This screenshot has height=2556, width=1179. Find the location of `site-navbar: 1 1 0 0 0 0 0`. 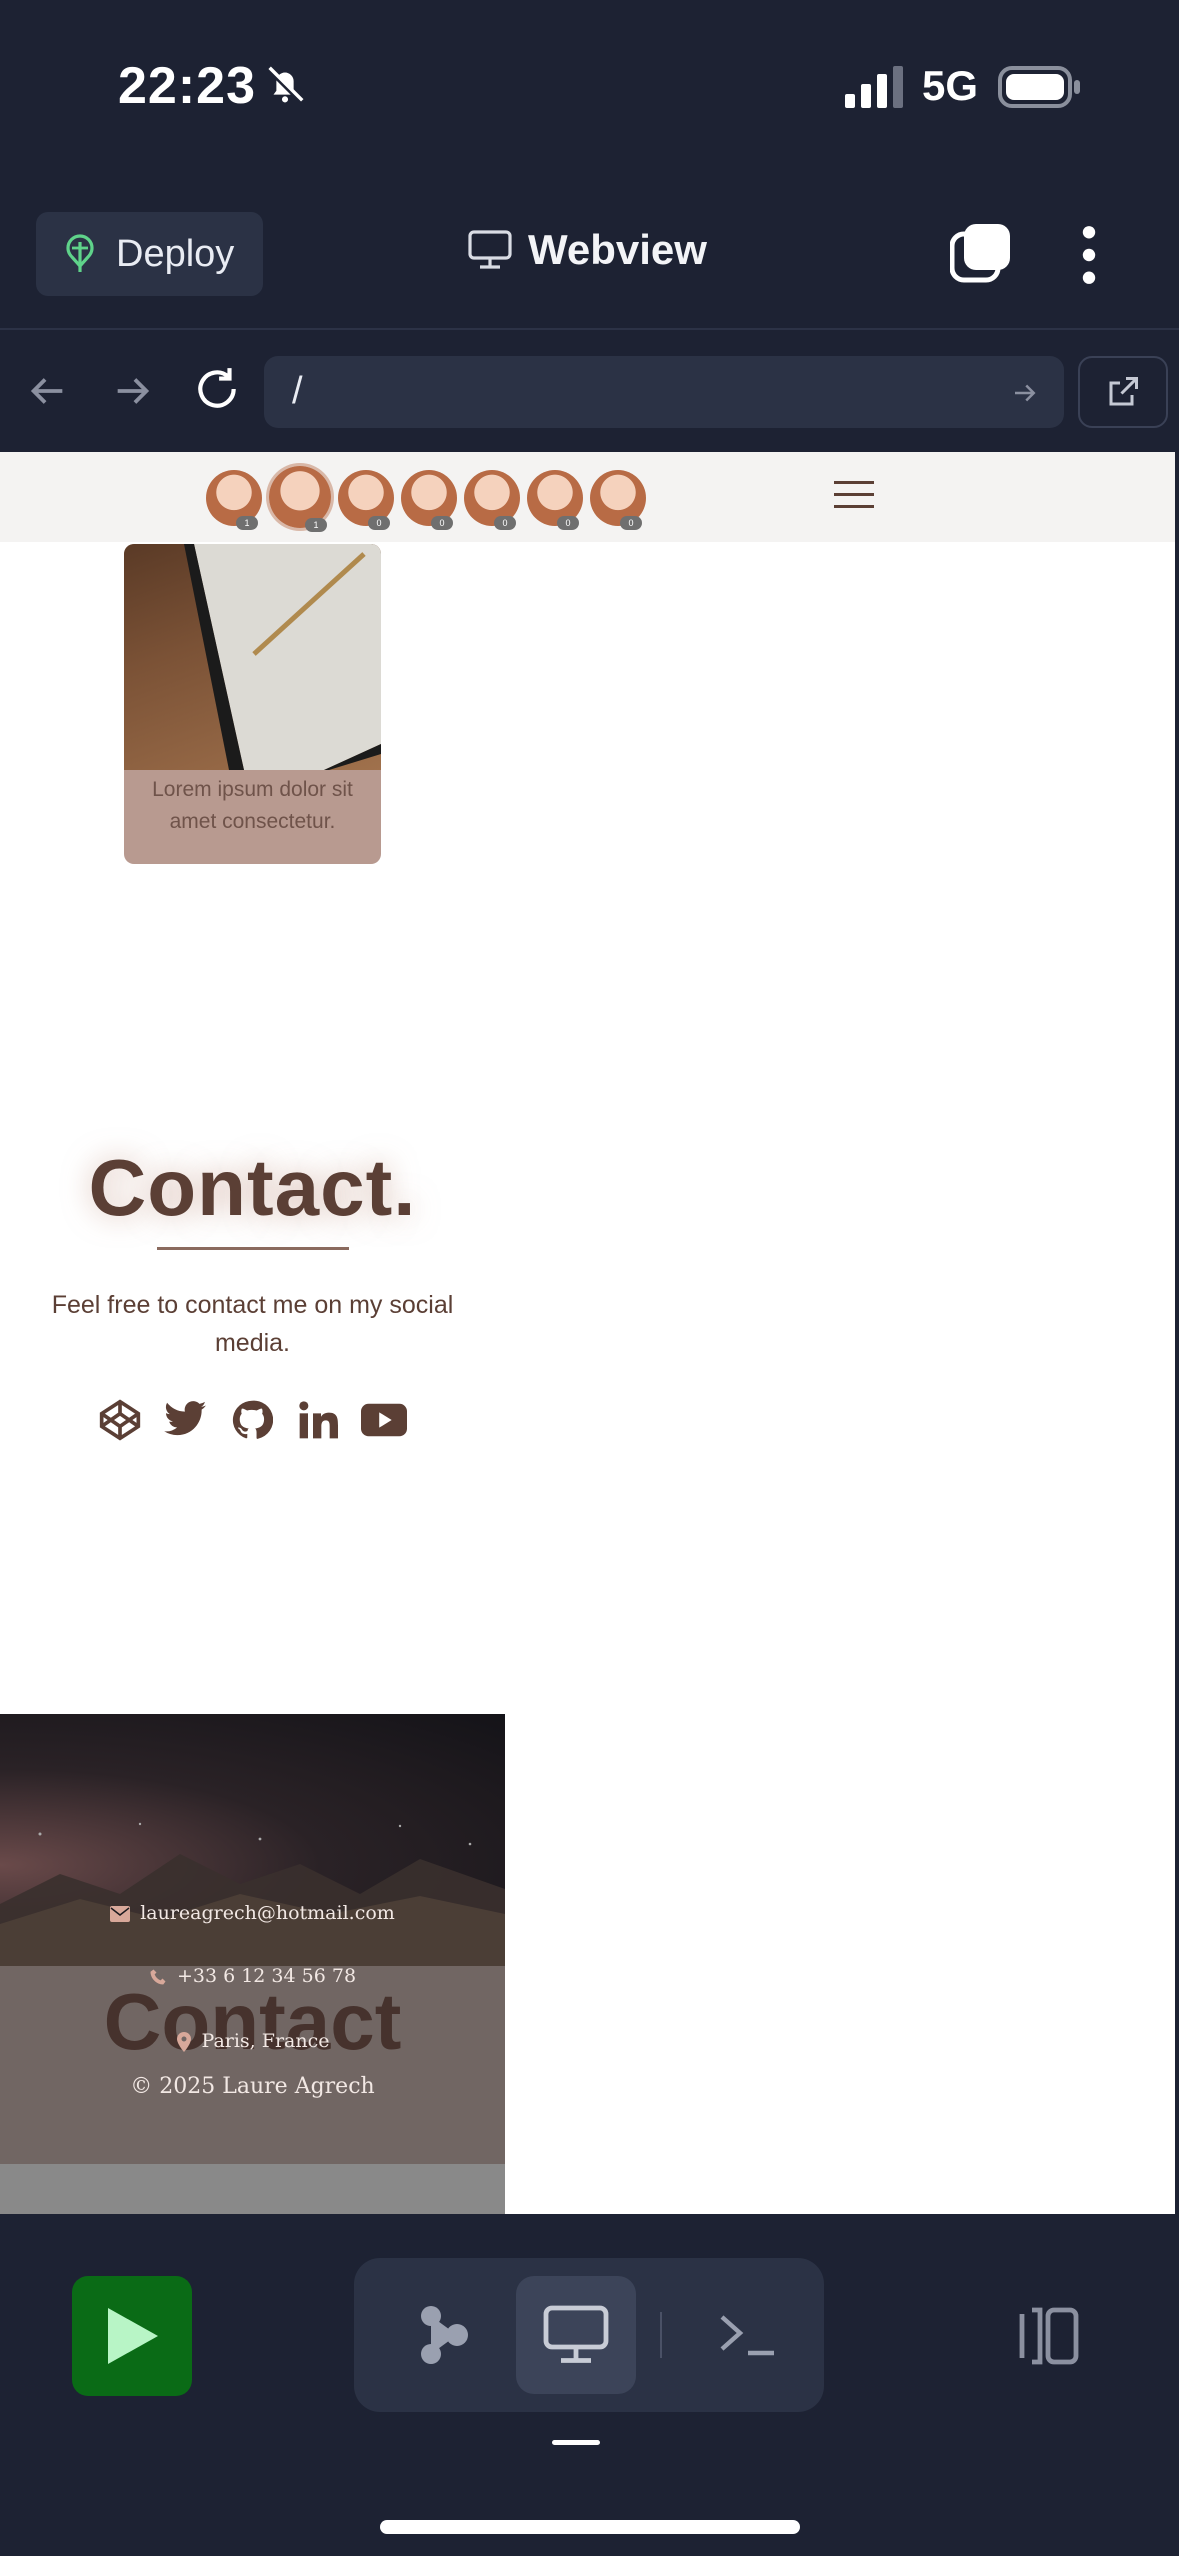

site-navbar: 1 1 0 0 0 0 0 is located at coordinates (587, 497).